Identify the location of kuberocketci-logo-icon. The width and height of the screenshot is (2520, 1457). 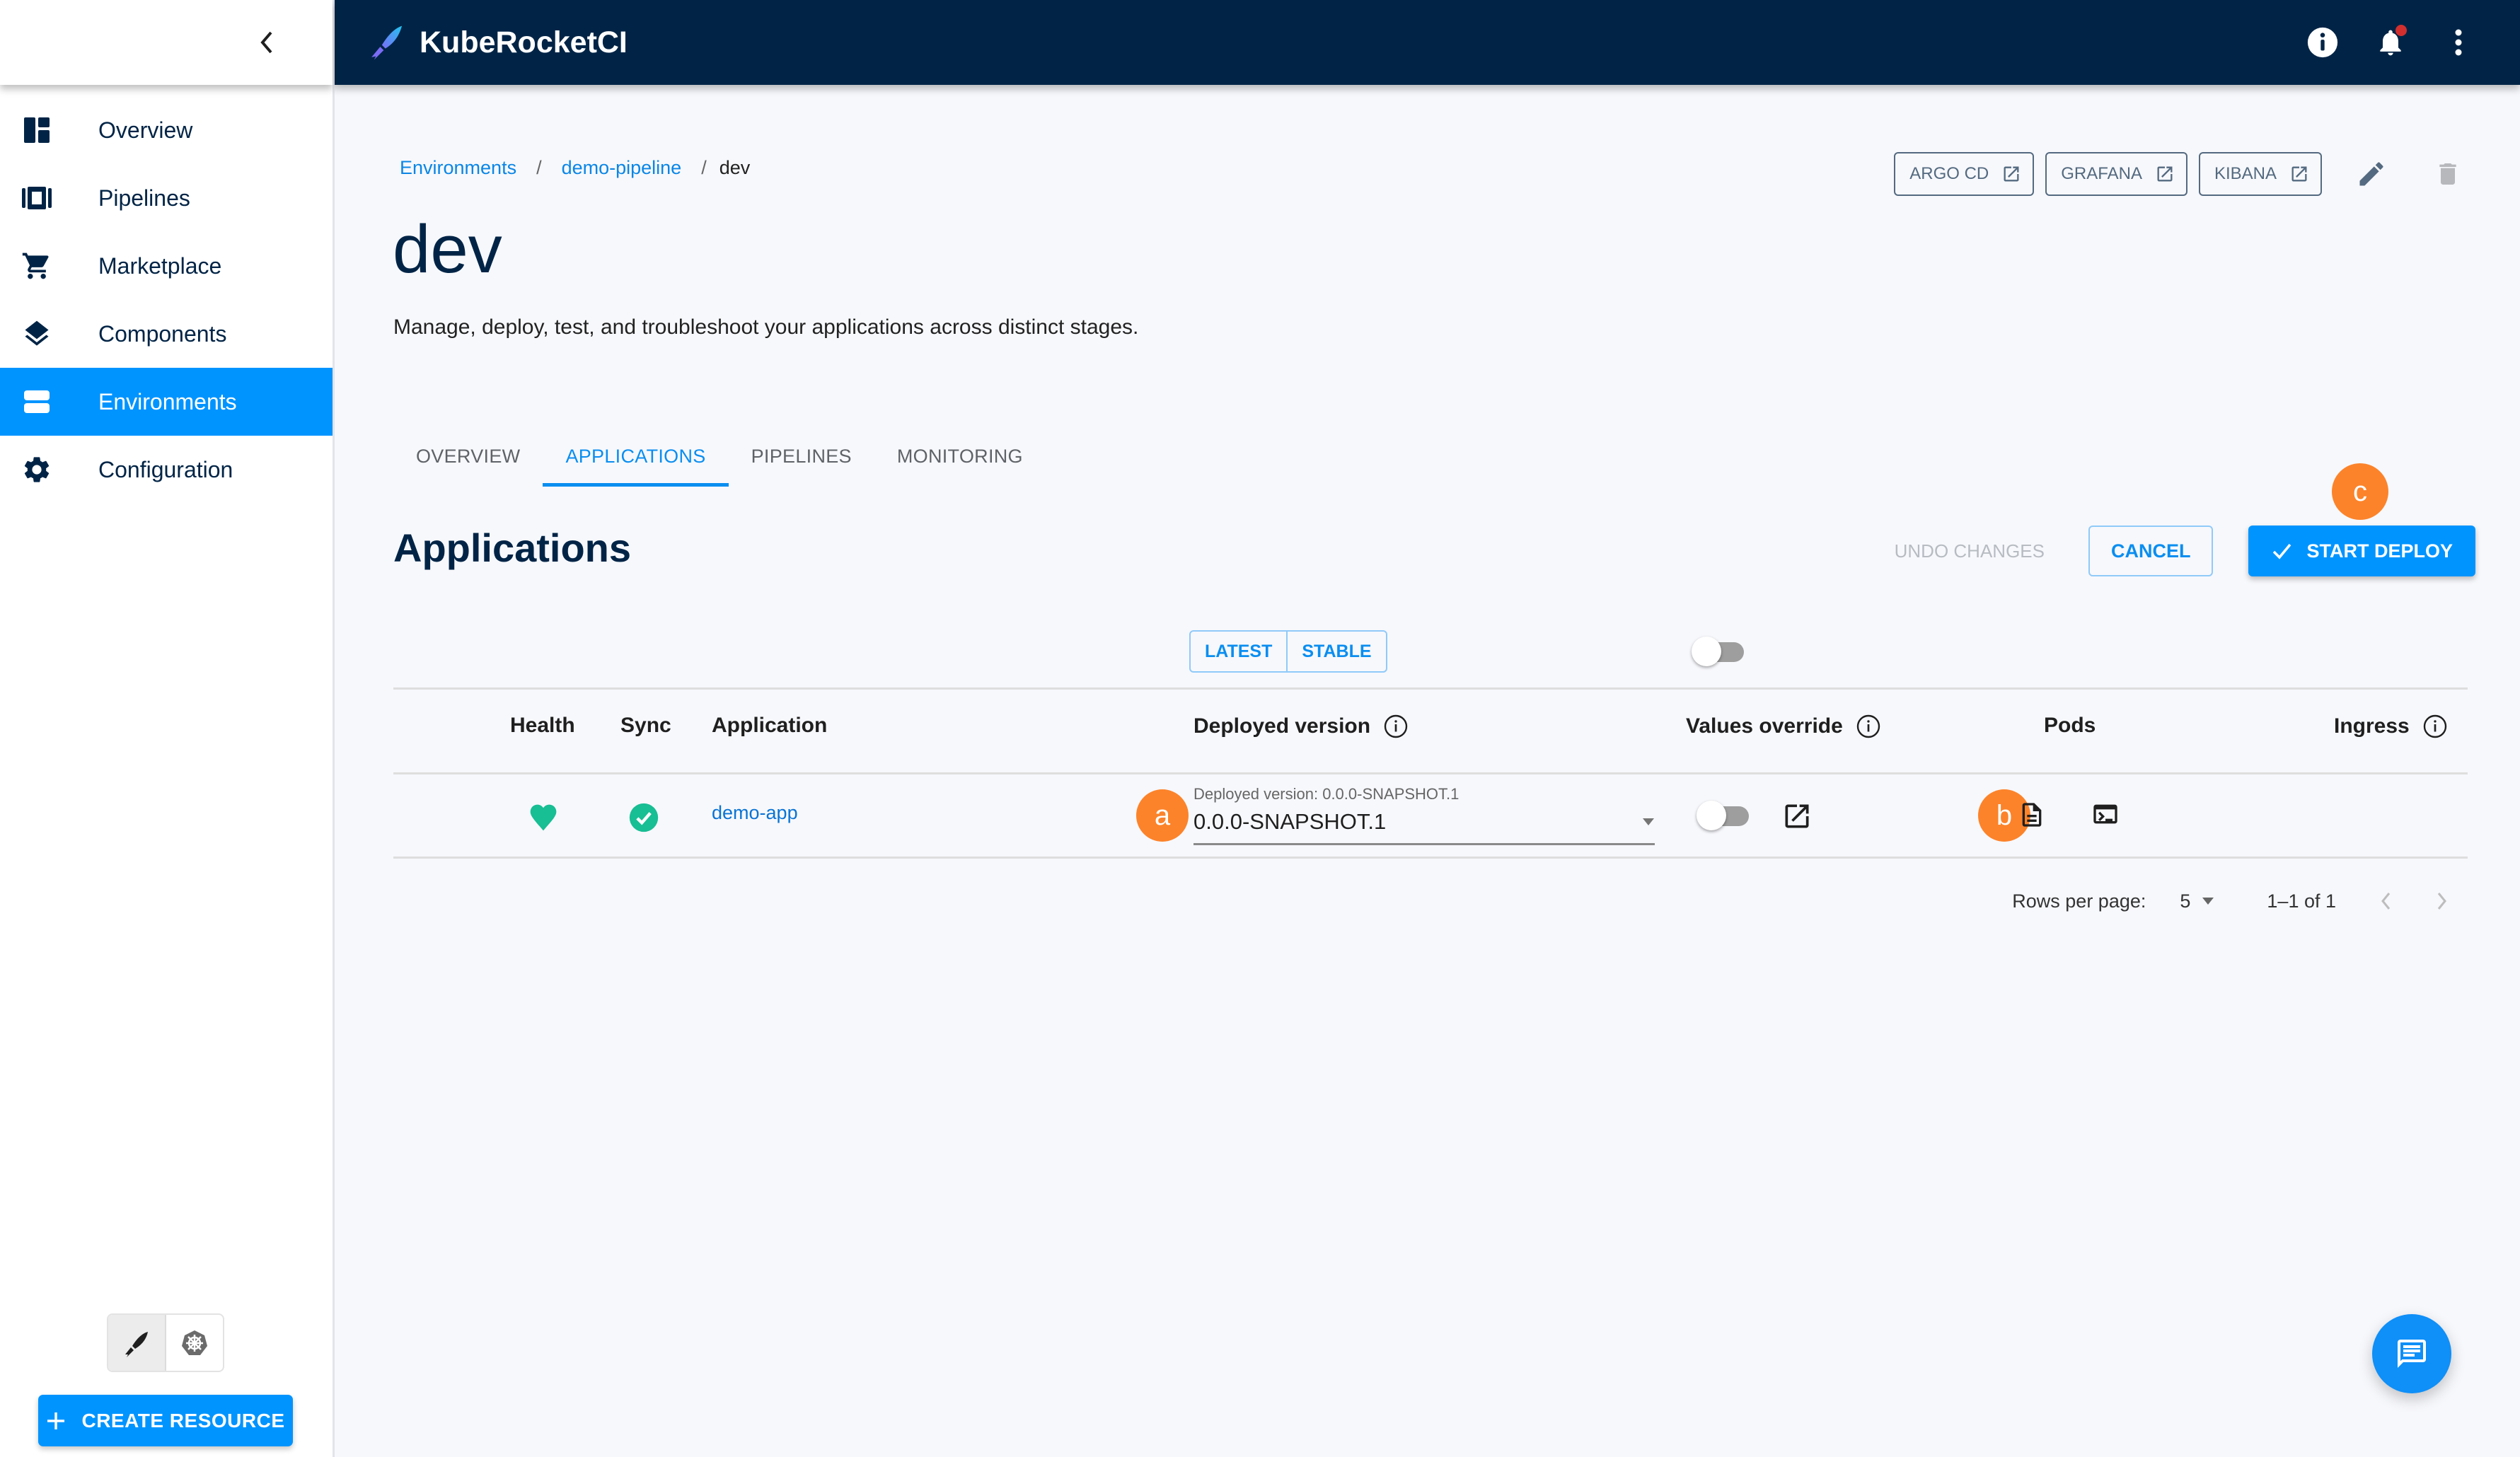
(387, 42).